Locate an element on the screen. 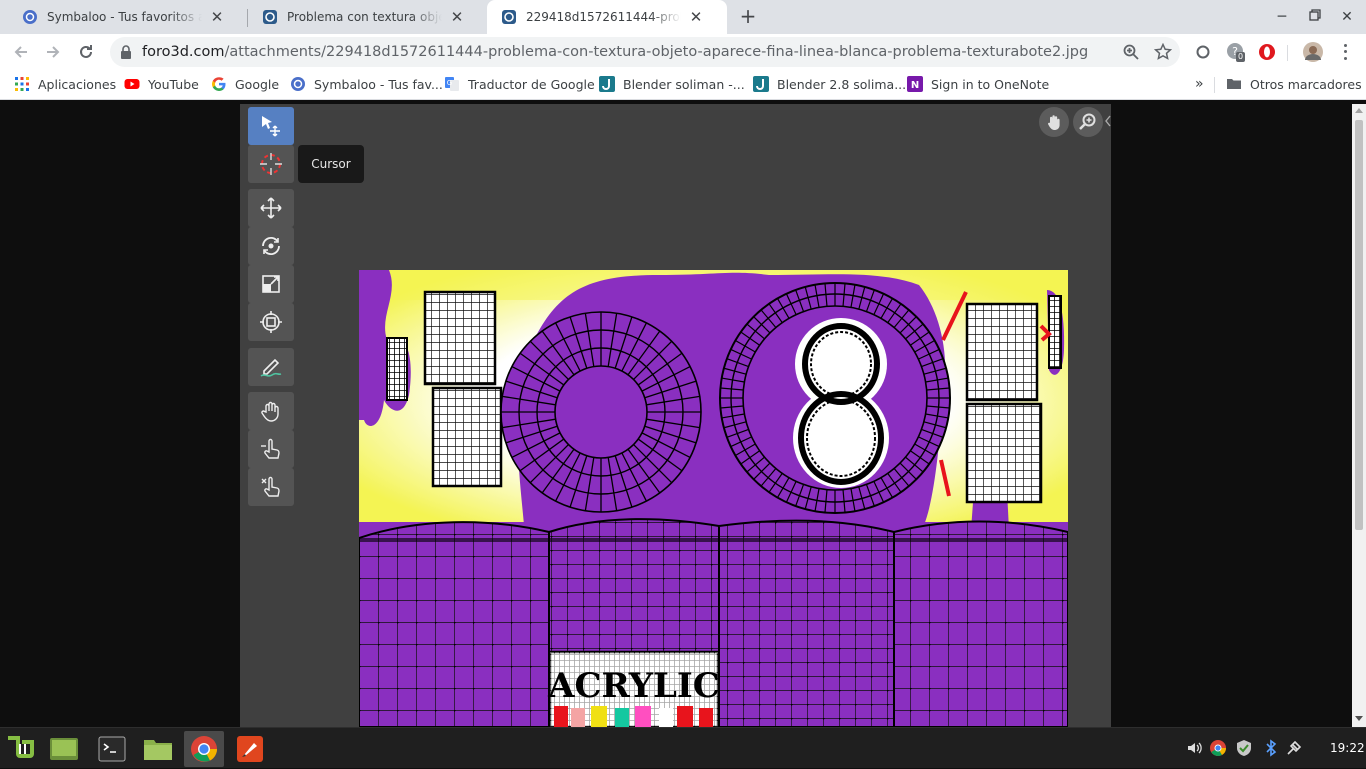 The height and width of the screenshot is (769, 1366). svg-text: G is located at coordinates (449, 83).